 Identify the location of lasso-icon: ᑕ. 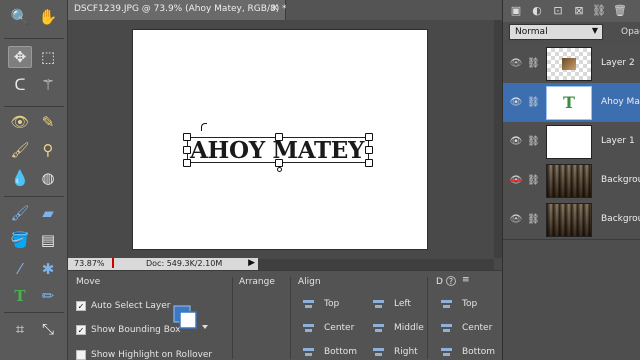
(20, 85).